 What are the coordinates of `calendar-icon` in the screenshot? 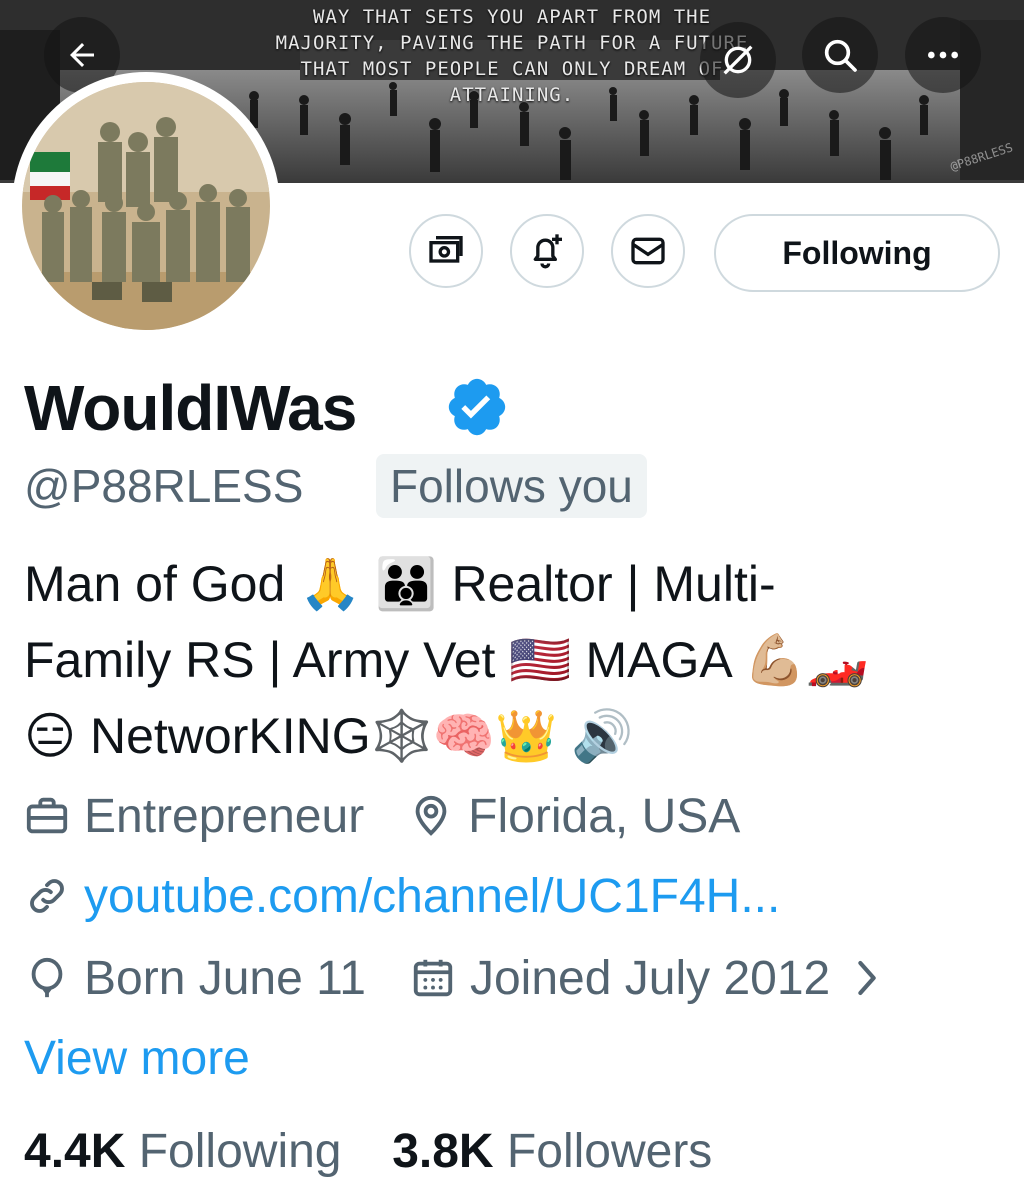 It's located at (433, 978).